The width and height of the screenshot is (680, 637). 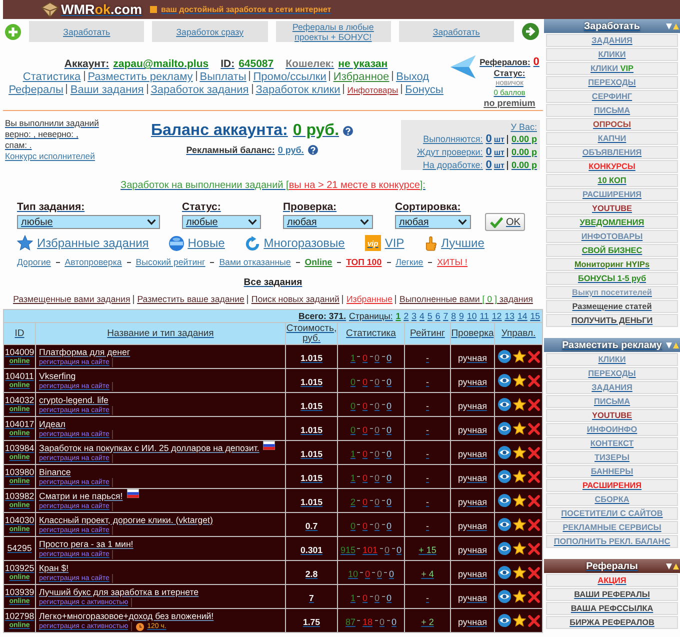 What do you see at coordinates (55, 472) in the screenshot?
I see `task-title-link: Binance` at bounding box center [55, 472].